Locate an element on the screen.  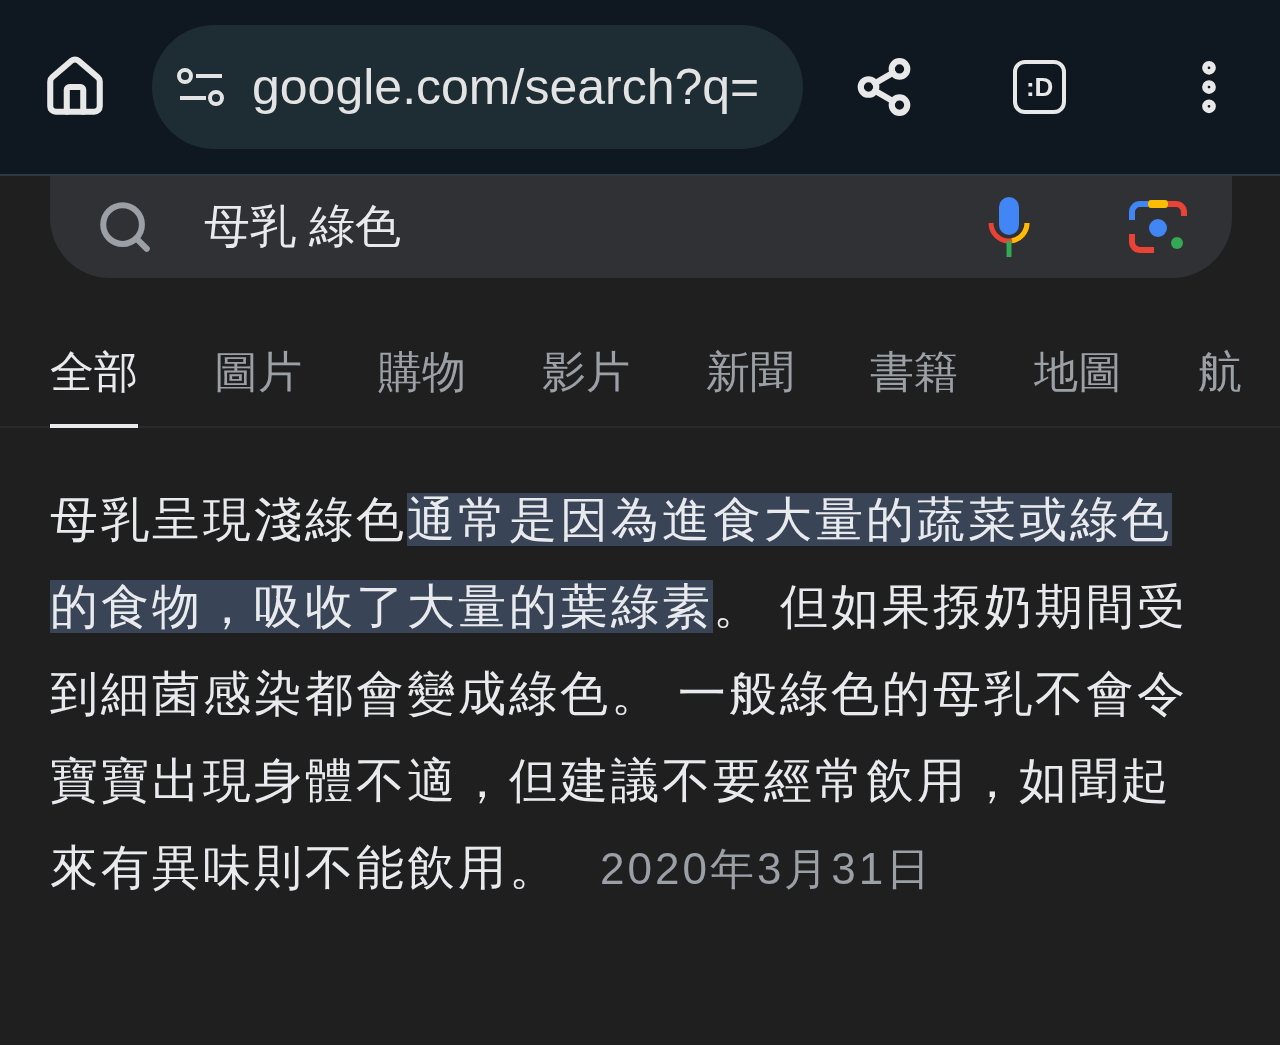
snippet-date: 2020年3月31日 is located at coordinates (767, 868).